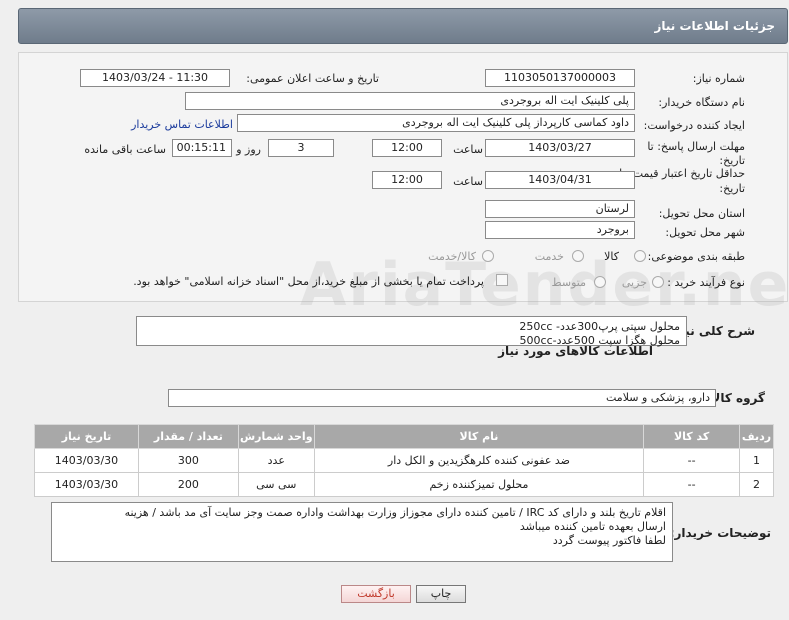 The width and height of the screenshot is (789, 620). What do you see at coordinates (468, 181) in the screenshot?
I see `price-time-label: ساعت` at bounding box center [468, 181].